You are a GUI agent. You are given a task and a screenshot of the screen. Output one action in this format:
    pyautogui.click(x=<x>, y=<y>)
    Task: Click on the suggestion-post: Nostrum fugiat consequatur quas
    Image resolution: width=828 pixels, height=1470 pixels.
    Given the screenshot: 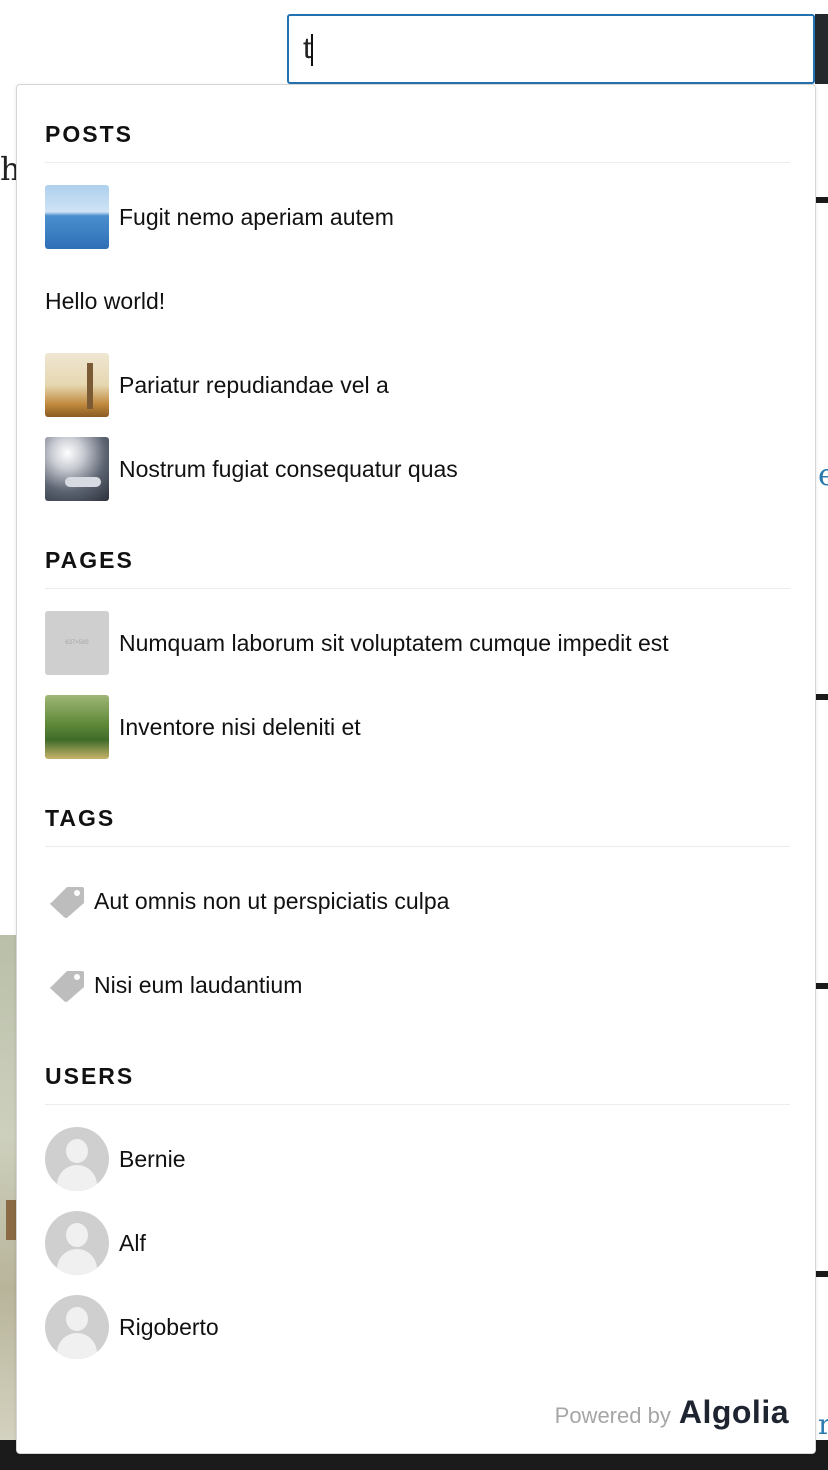 What is the action you would take?
    pyautogui.click(x=417, y=469)
    